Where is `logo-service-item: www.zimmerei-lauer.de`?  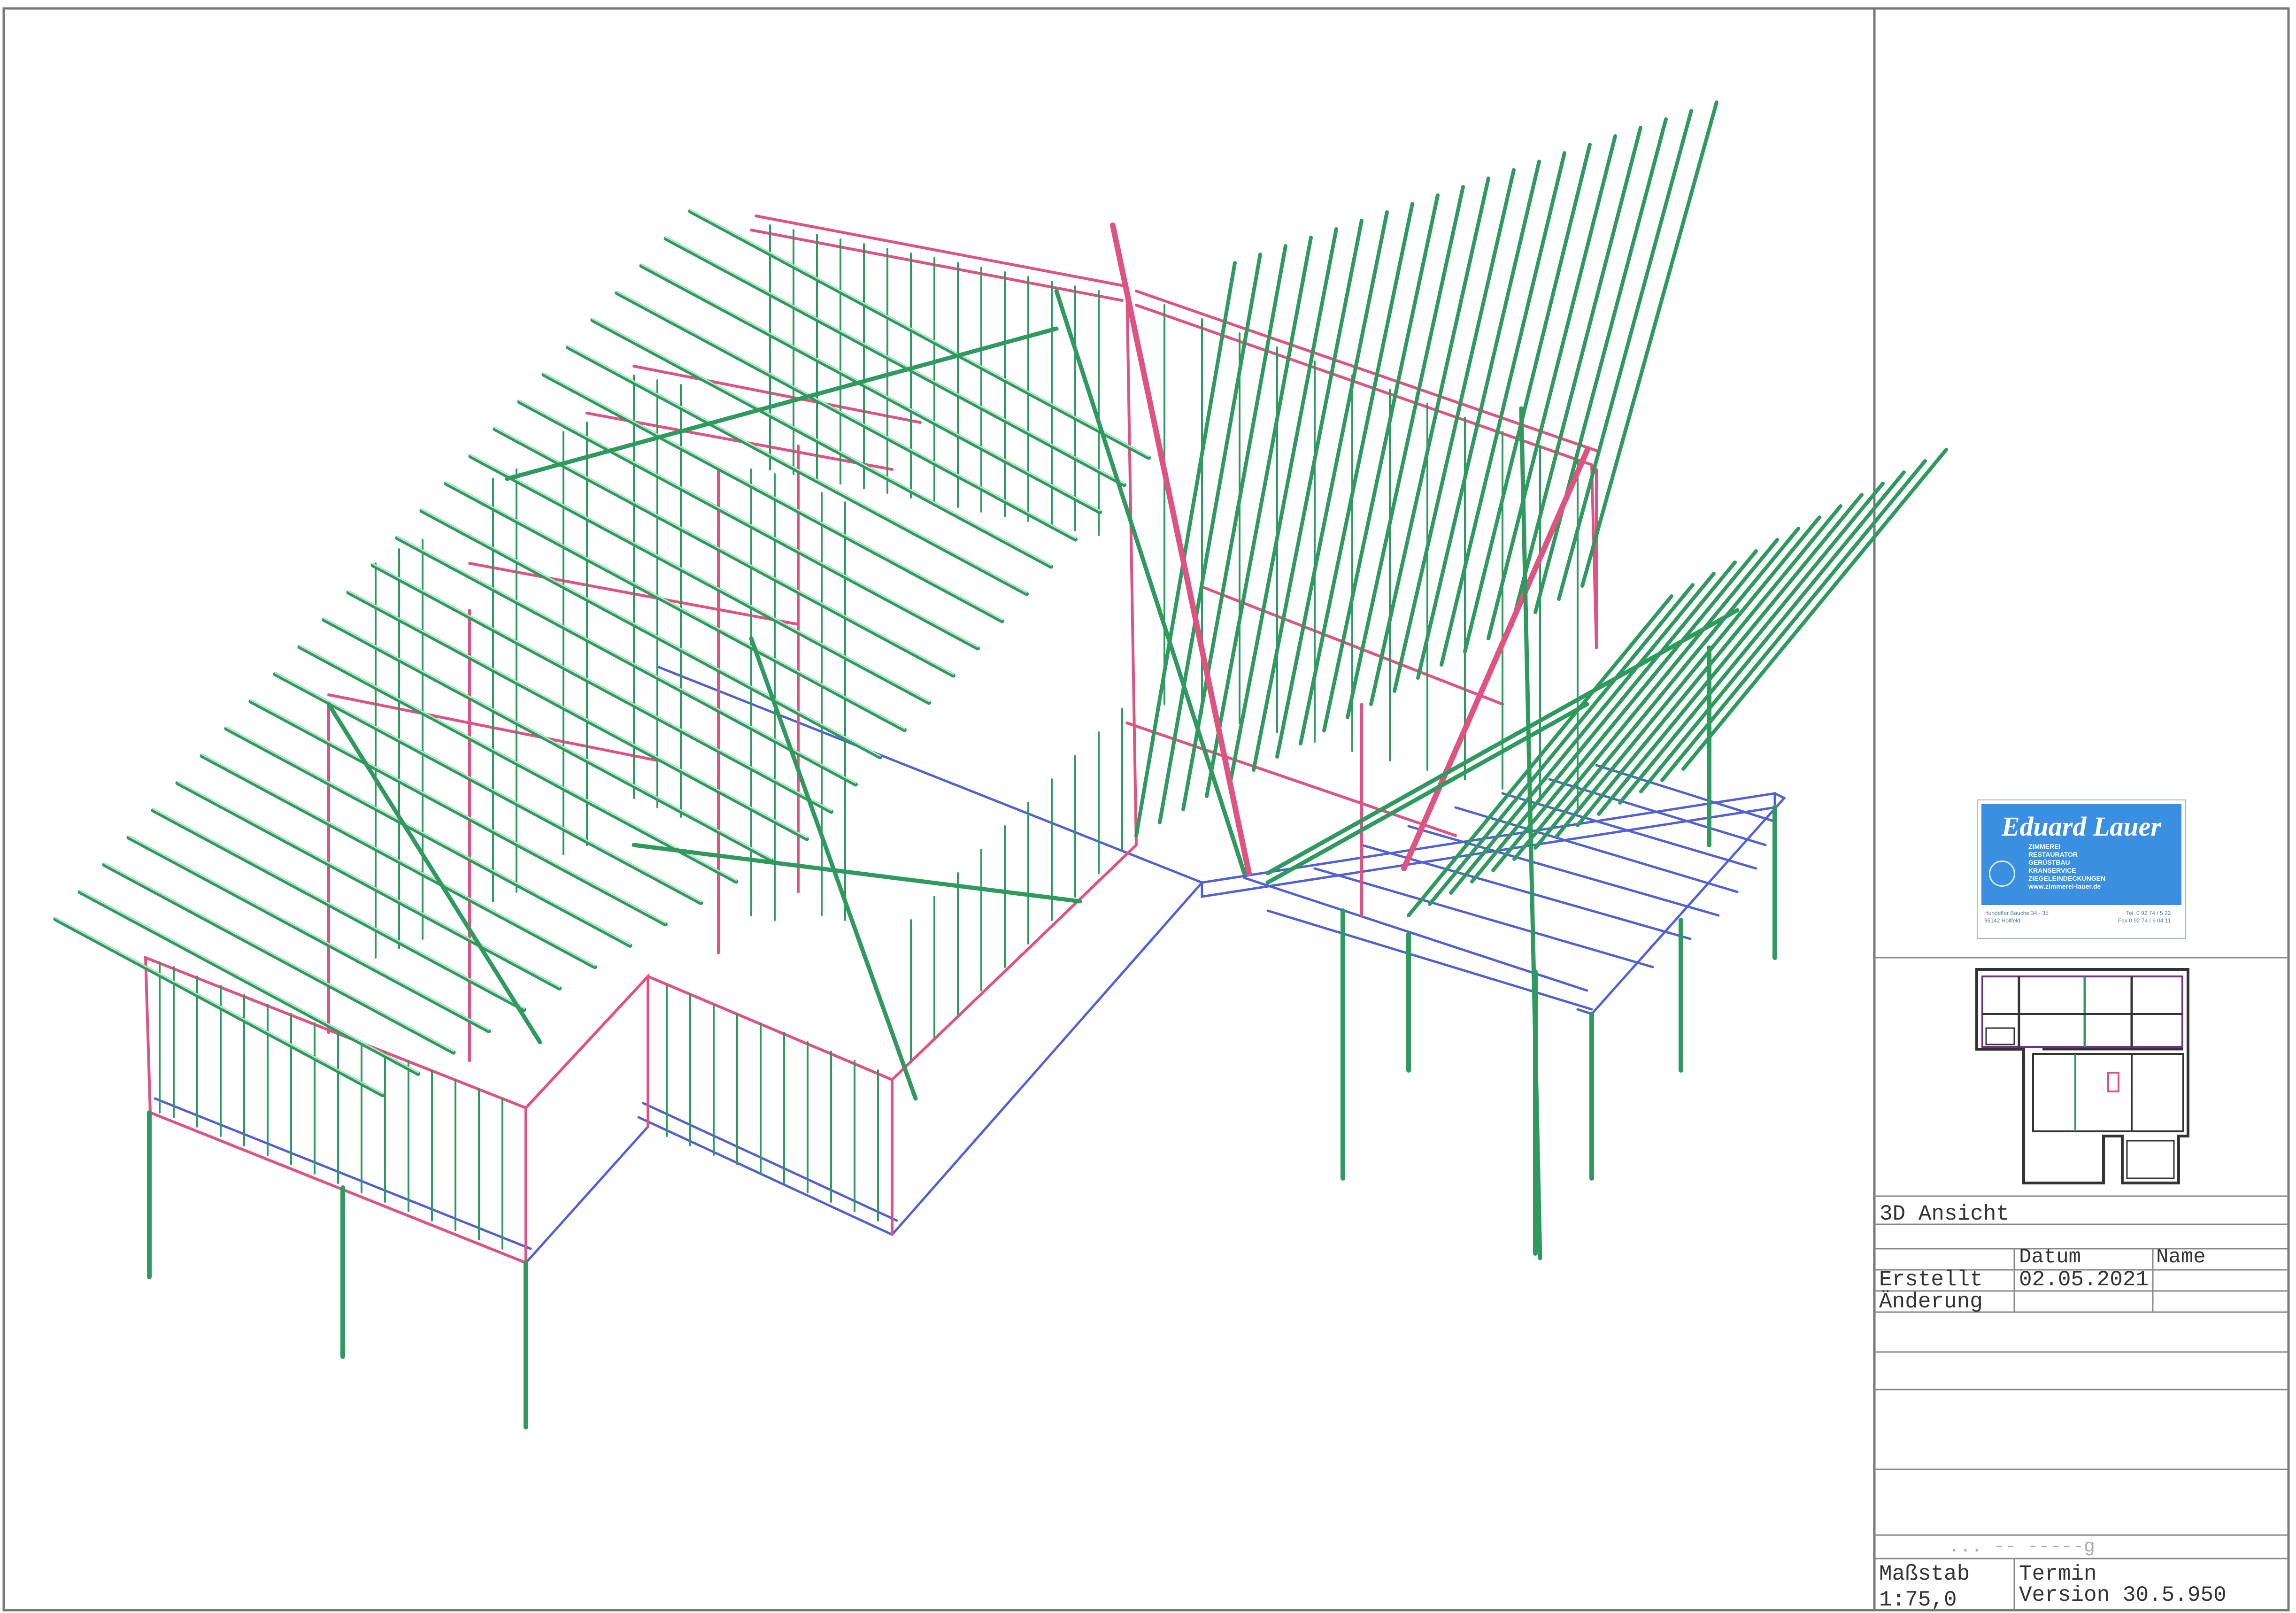
logo-service-item: www.zimmerei-lauer.de is located at coordinates (2064, 886).